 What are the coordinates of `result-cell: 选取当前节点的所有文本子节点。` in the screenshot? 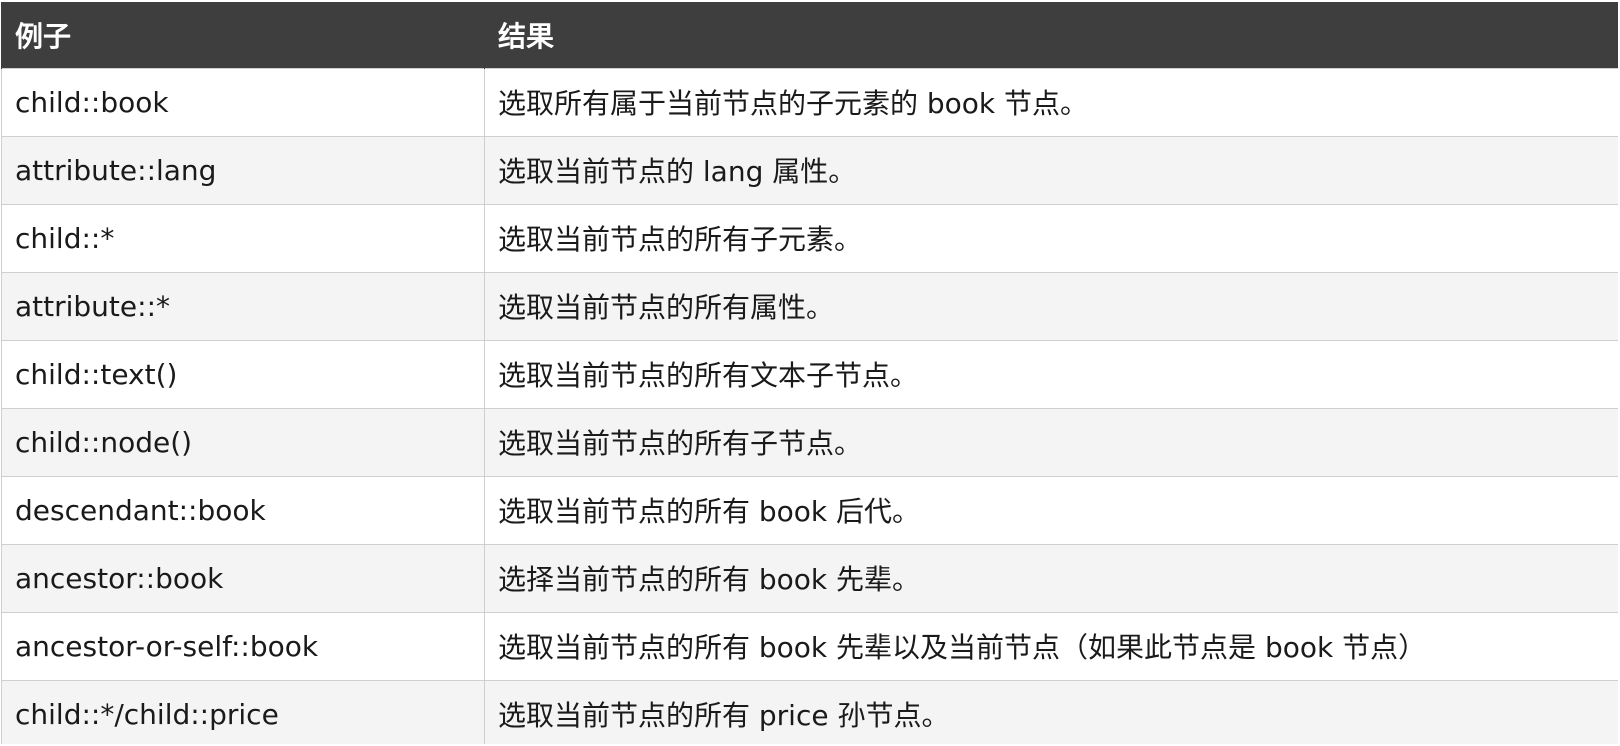 It's located at (1051, 374).